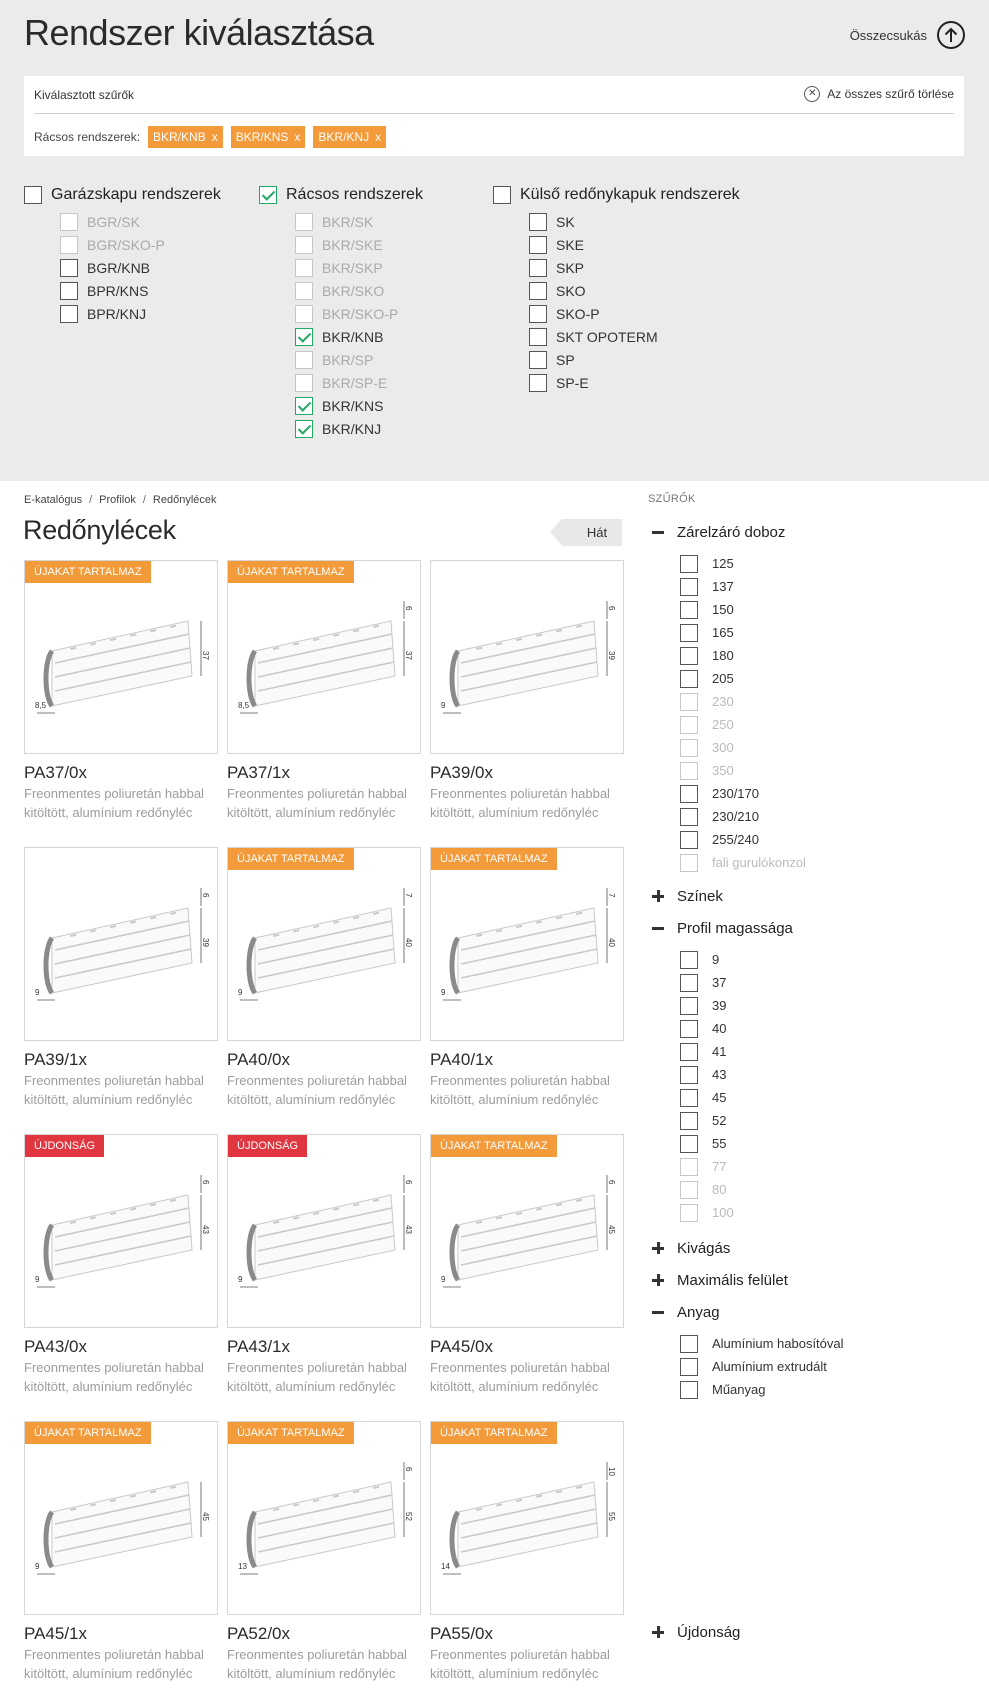 The image size is (989, 1695). I want to click on clear-all-filters-button: ✕ Az összes szűrő törlése, so click(879, 94).